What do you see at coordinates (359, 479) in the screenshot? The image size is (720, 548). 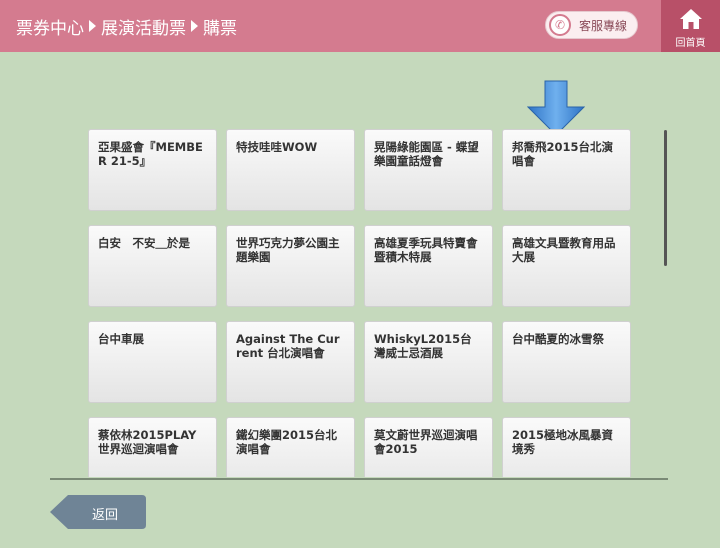 I see `divider` at bounding box center [359, 479].